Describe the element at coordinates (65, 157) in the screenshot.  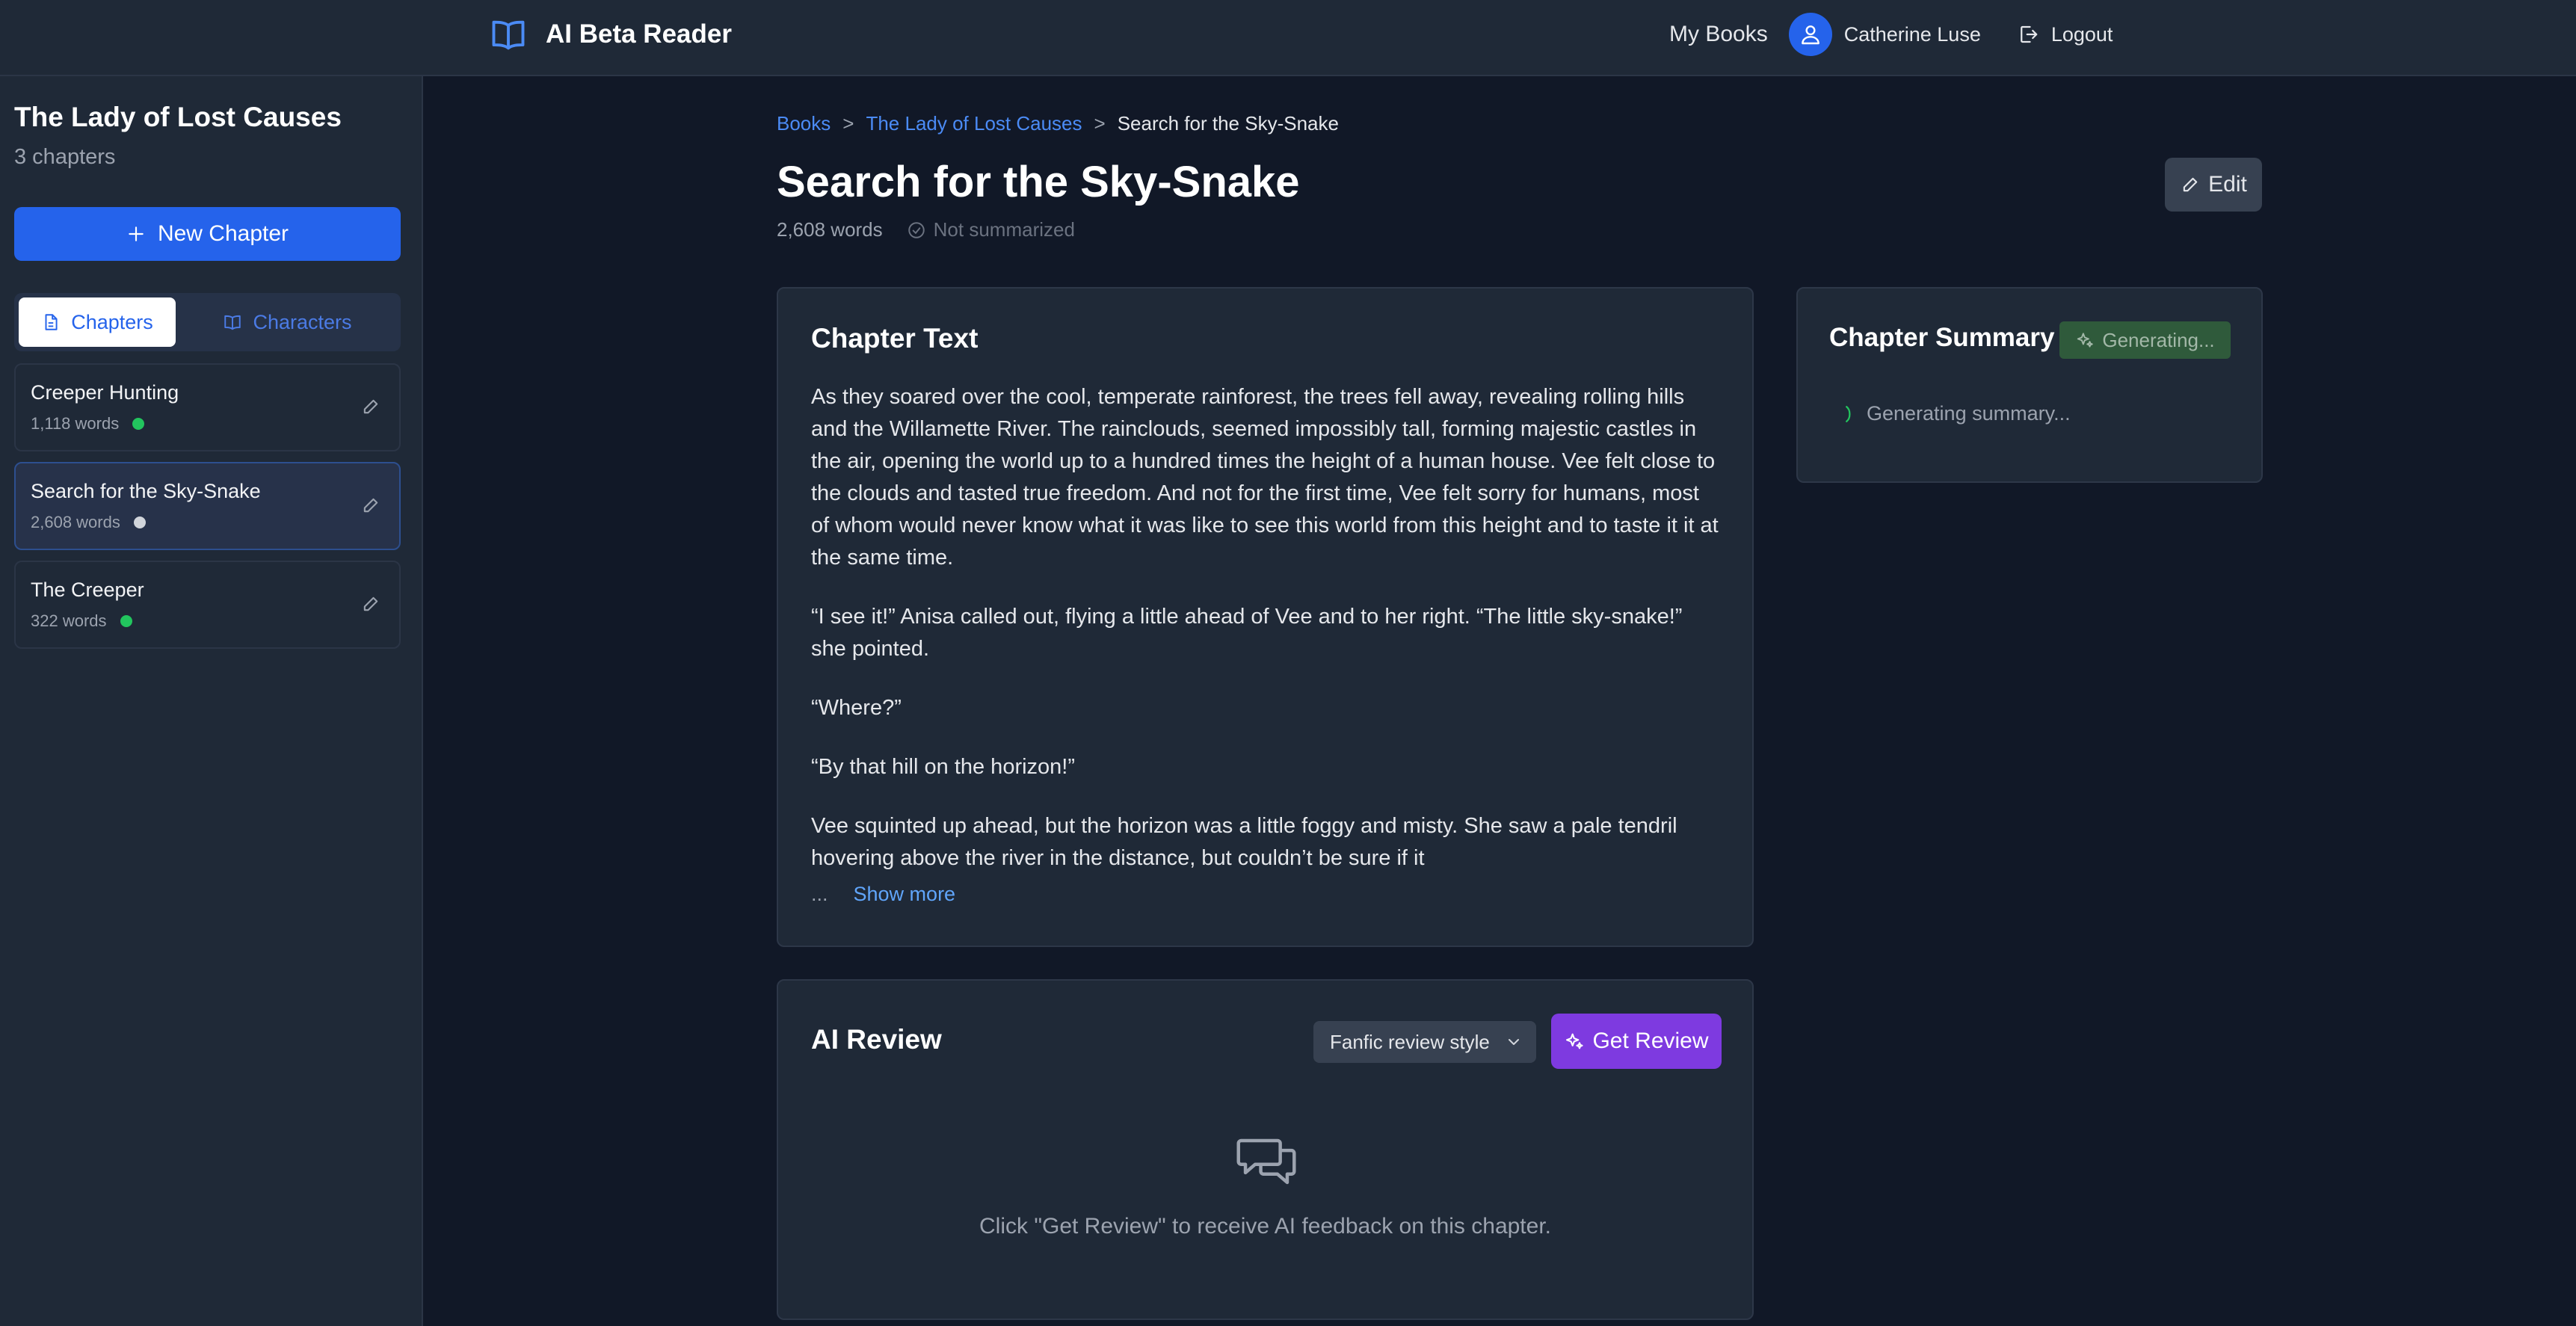
I see `chapter-count: 3 chapters` at that location.